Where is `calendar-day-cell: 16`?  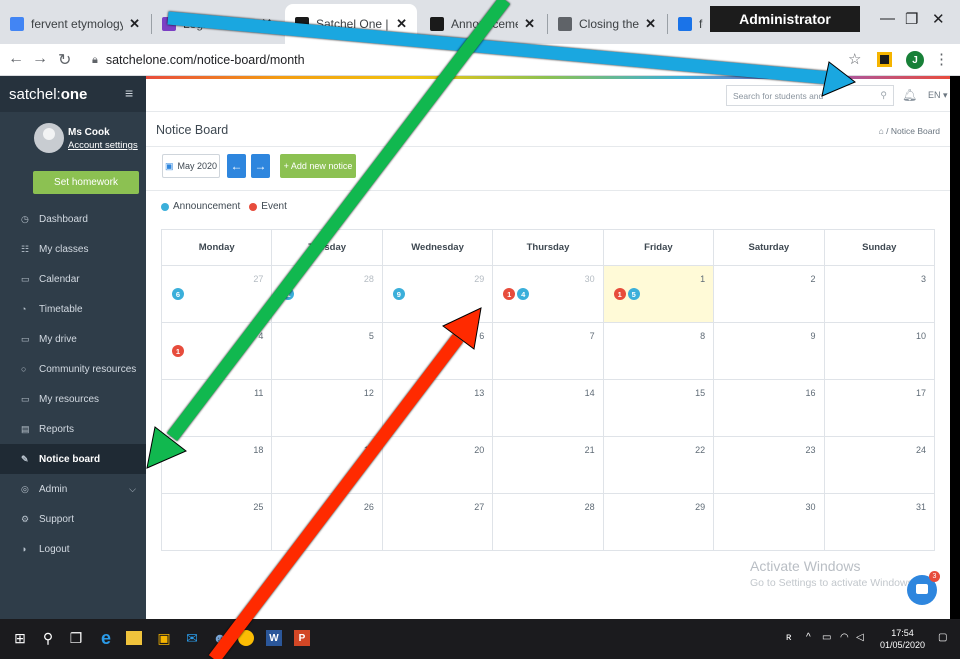 calendar-day-cell: 16 is located at coordinates (769, 408).